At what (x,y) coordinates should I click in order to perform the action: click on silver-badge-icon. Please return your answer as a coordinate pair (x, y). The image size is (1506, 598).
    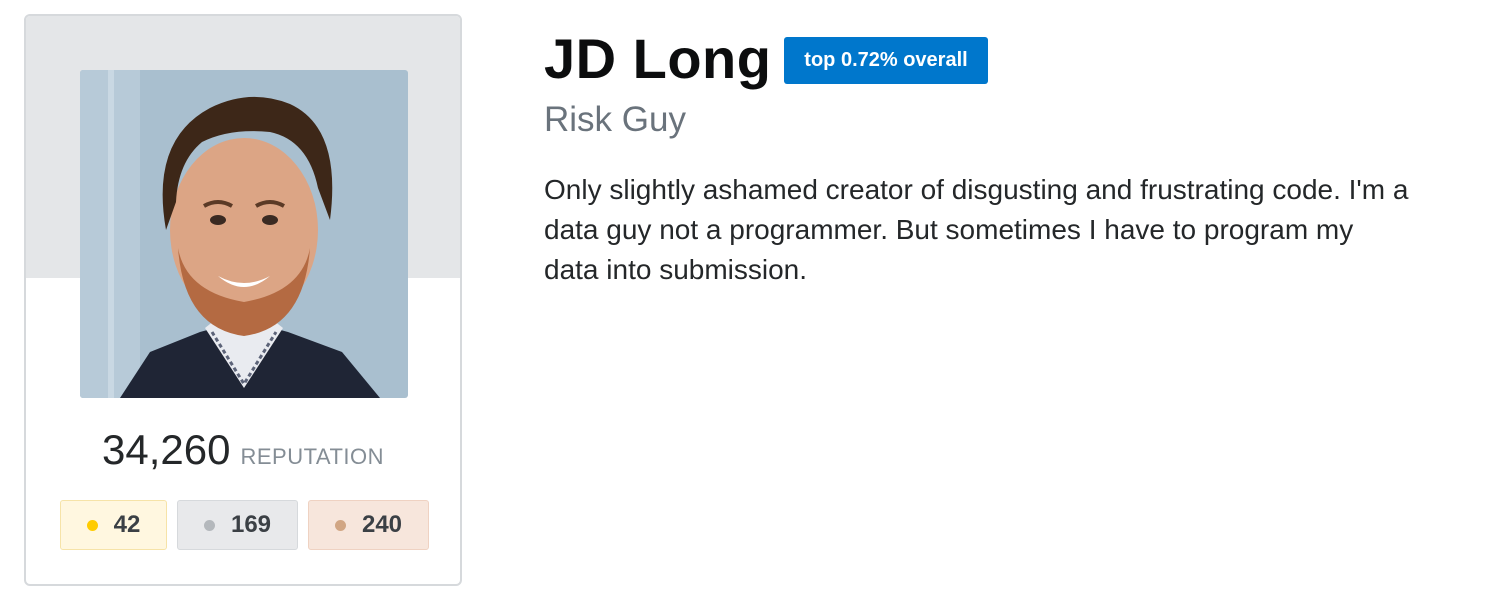
    Looking at the image, I should click on (209, 525).